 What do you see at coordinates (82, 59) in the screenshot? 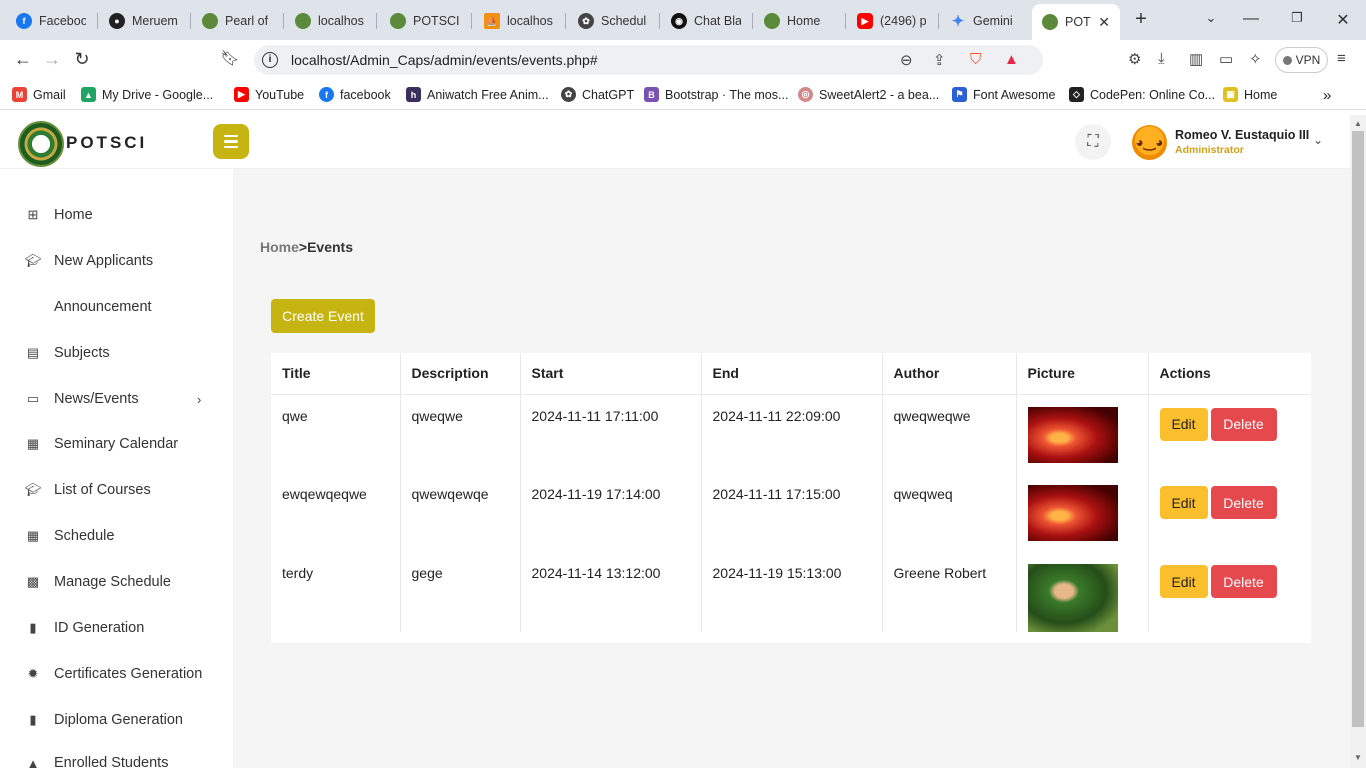
I see `reload-icon: ↻` at bounding box center [82, 59].